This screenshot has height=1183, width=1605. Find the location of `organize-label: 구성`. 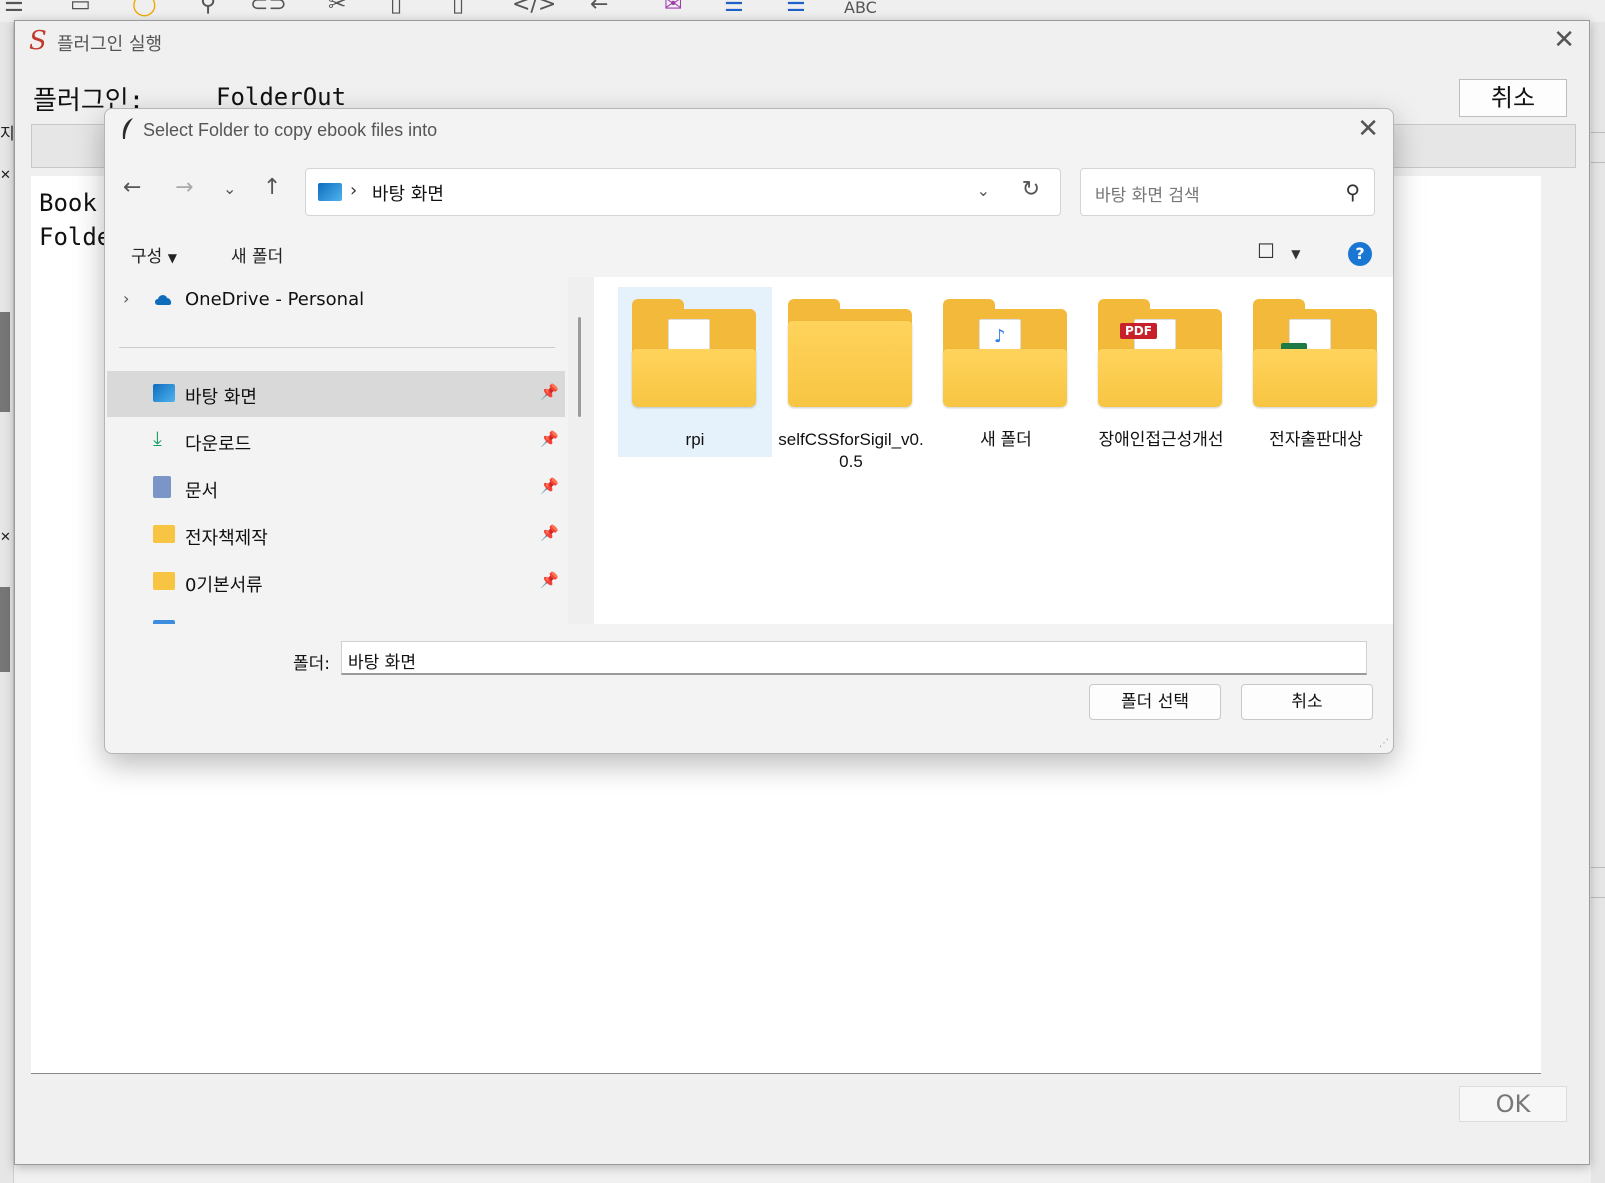

organize-label: 구성 is located at coordinates (147, 257).